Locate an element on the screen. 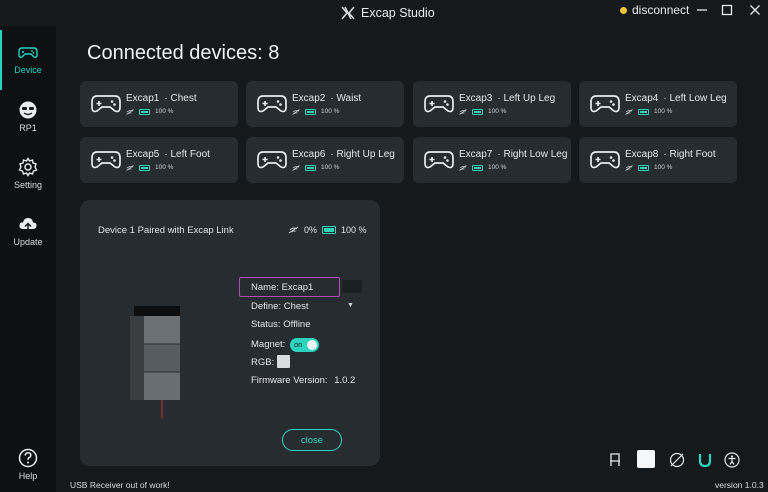 The image size is (768, 492). accessibility-tool-button is located at coordinates (732, 460).